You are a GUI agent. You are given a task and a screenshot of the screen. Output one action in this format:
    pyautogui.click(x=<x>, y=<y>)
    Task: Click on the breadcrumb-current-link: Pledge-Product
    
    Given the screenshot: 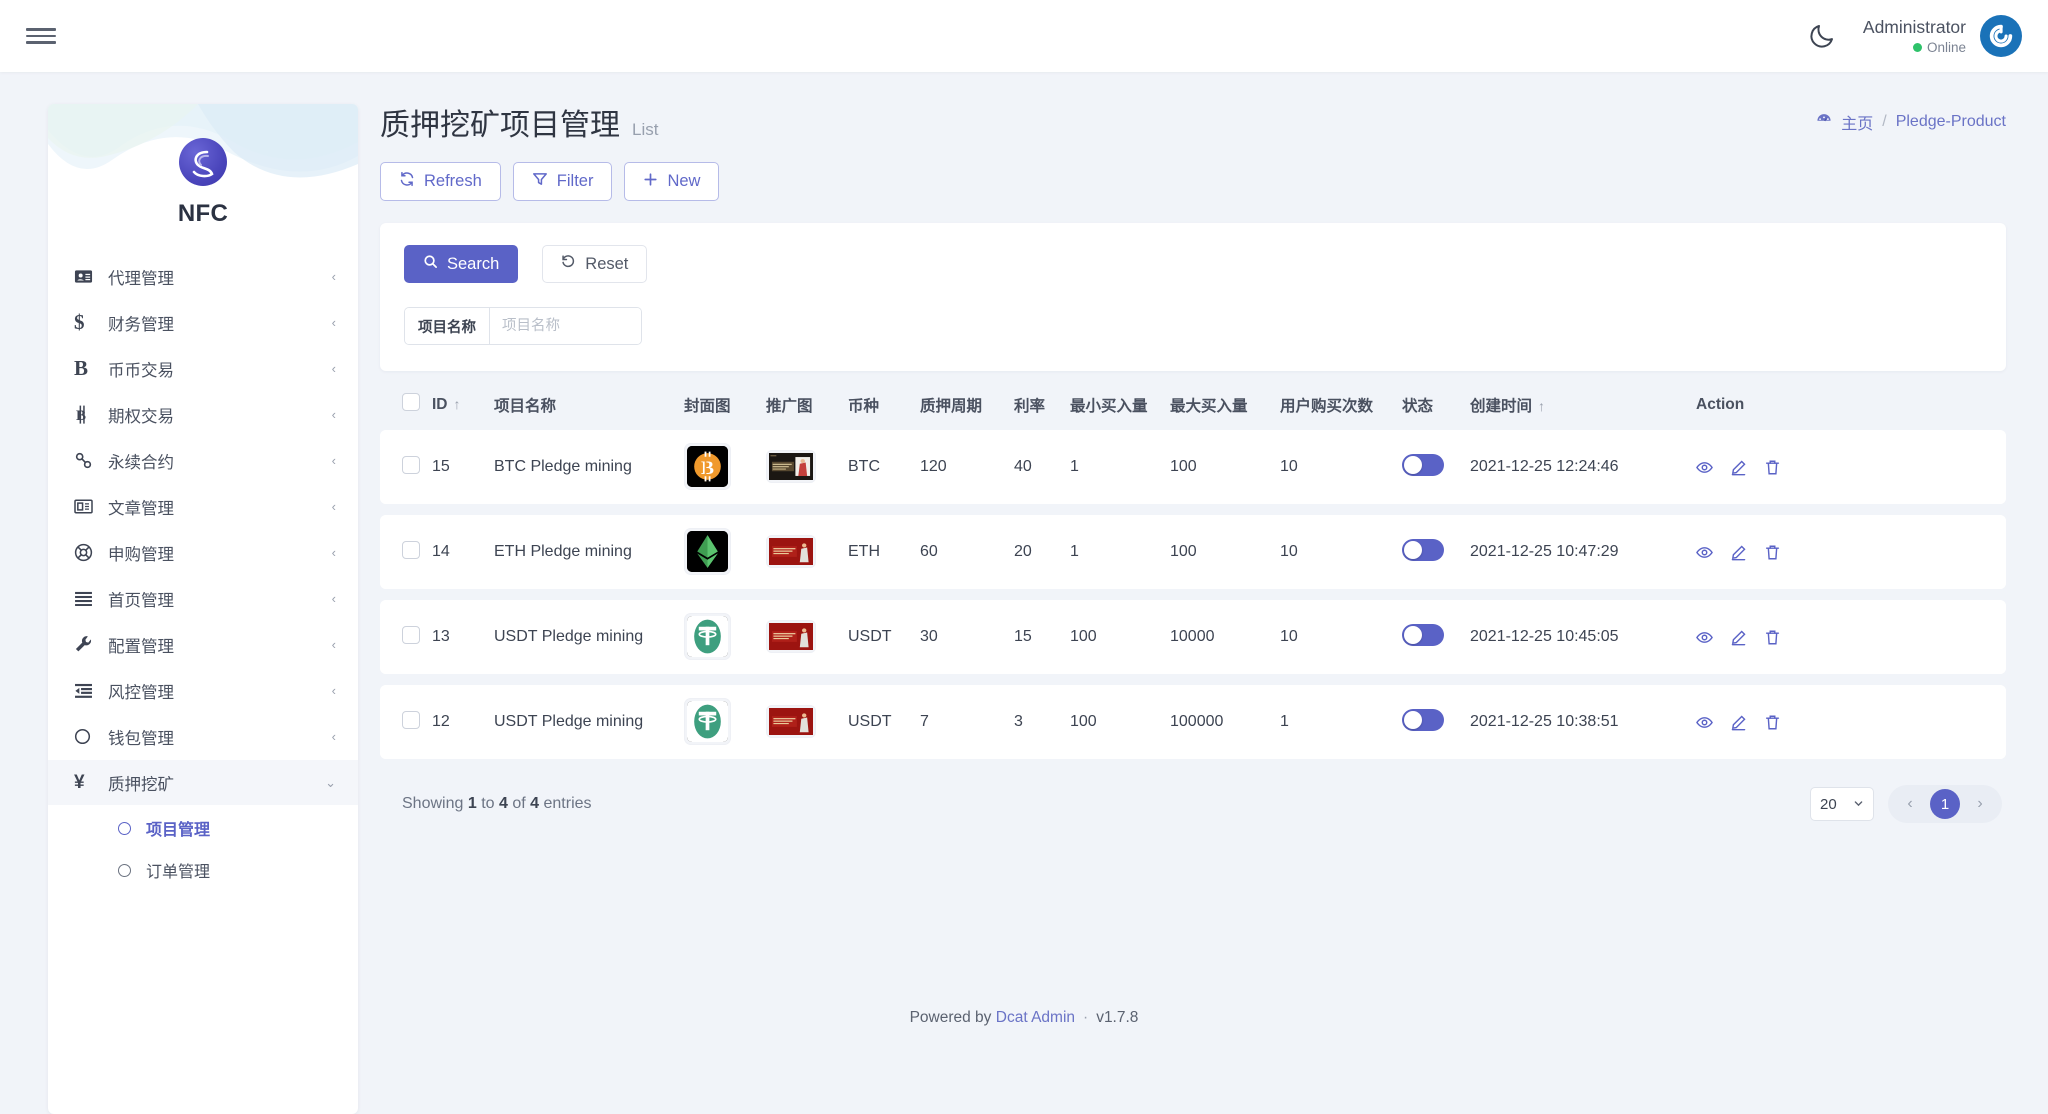 What is the action you would take?
    pyautogui.click(x=1951, y=122)
    